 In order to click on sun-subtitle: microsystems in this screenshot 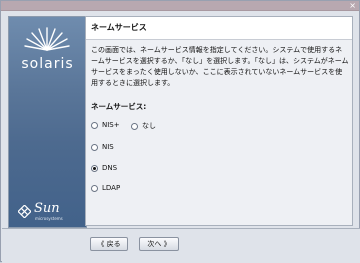, I will do `click(49, 218)`.